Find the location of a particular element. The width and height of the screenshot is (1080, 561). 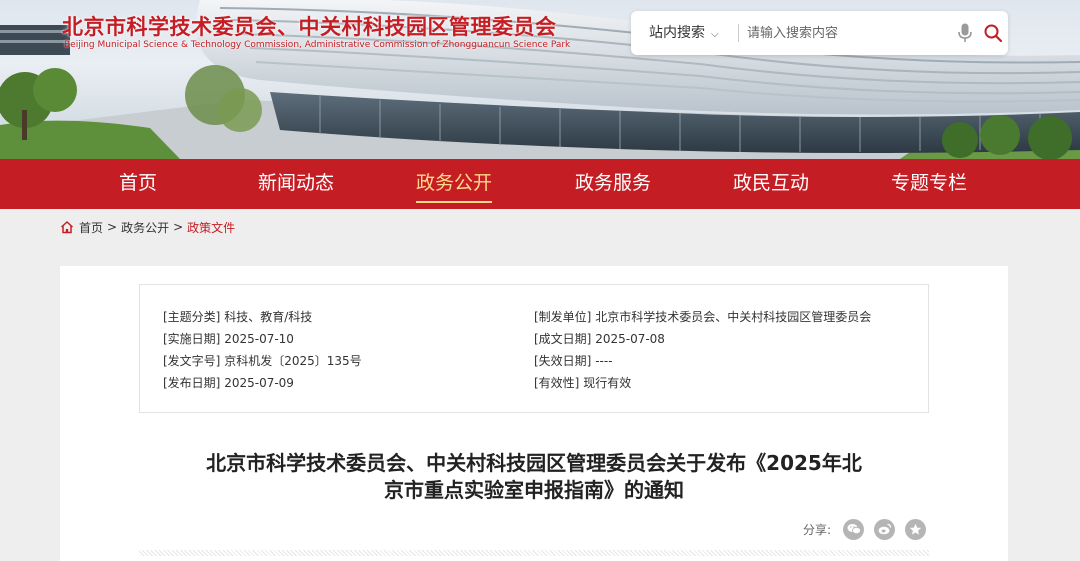

meta-value: ---- is located at coordinates (604, 361).